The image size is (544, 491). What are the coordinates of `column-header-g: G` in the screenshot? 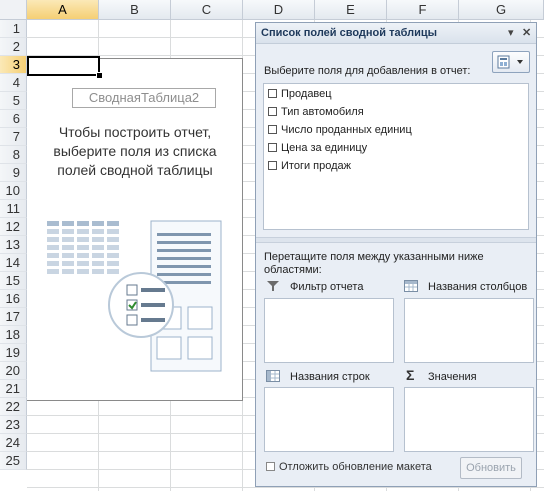 It's located at (501, 10).